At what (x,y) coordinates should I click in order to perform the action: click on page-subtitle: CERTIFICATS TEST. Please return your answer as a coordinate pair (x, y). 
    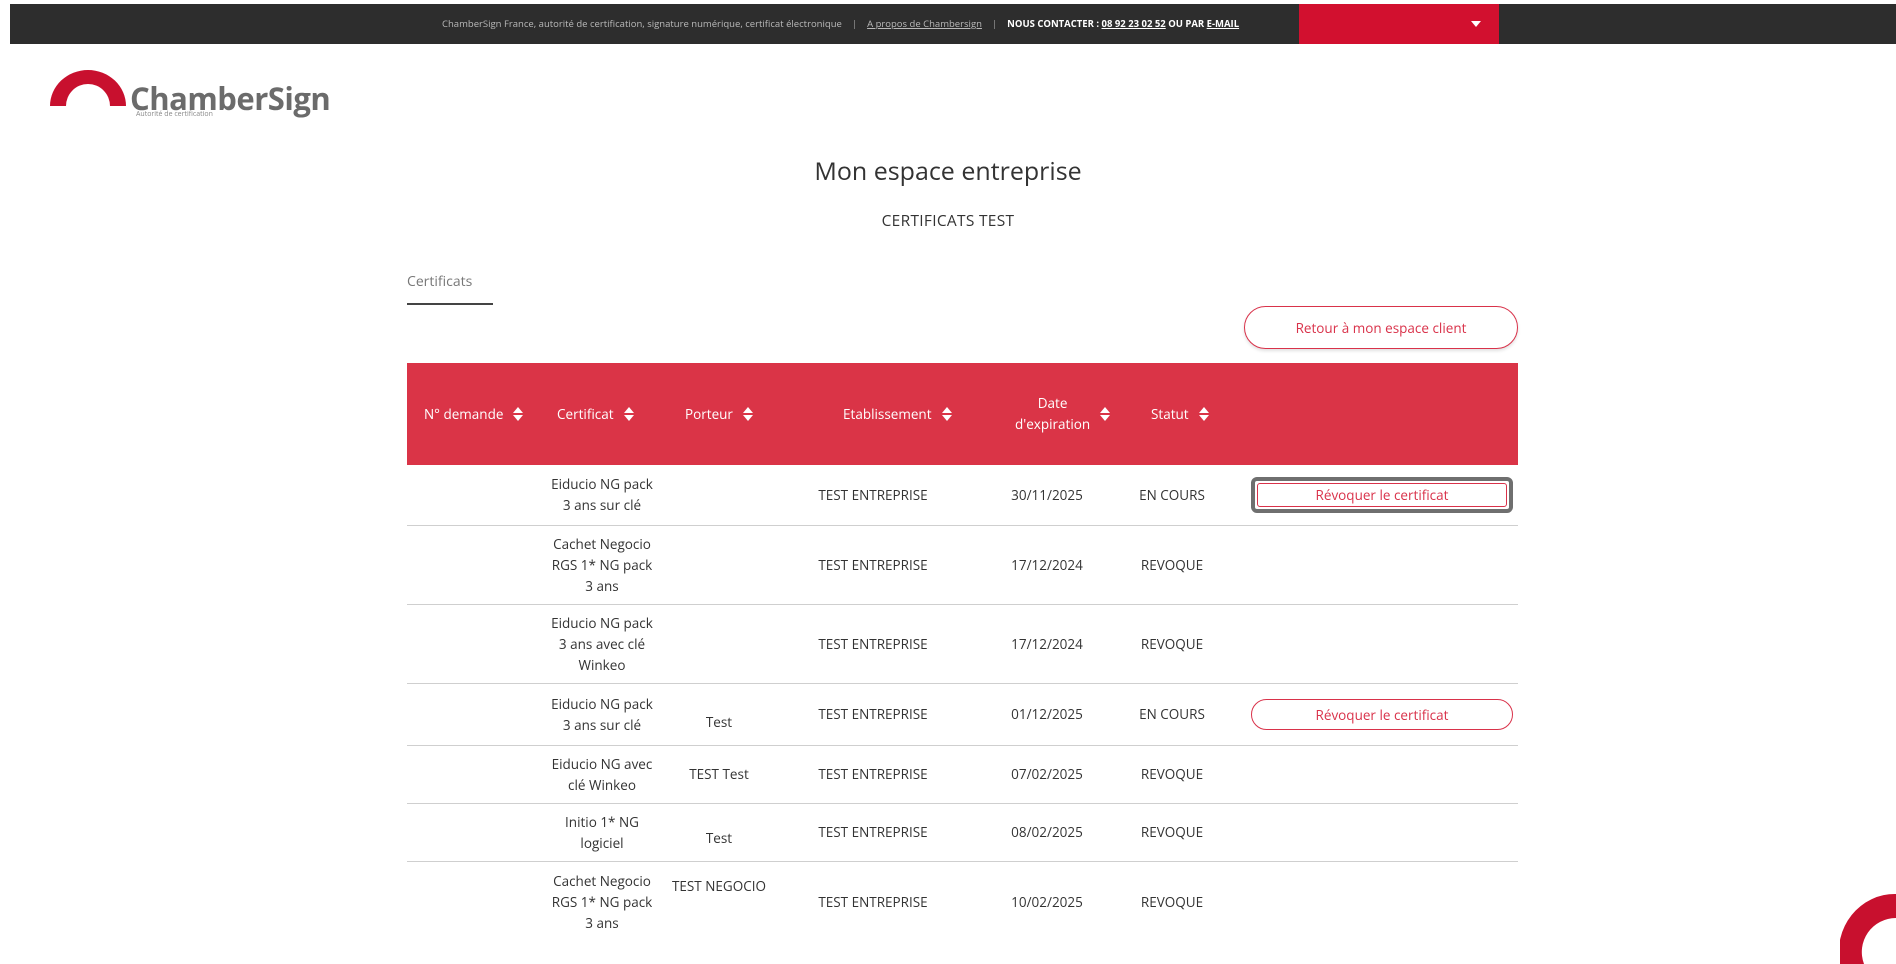
    Looking at the image, I should click on (948, 220).